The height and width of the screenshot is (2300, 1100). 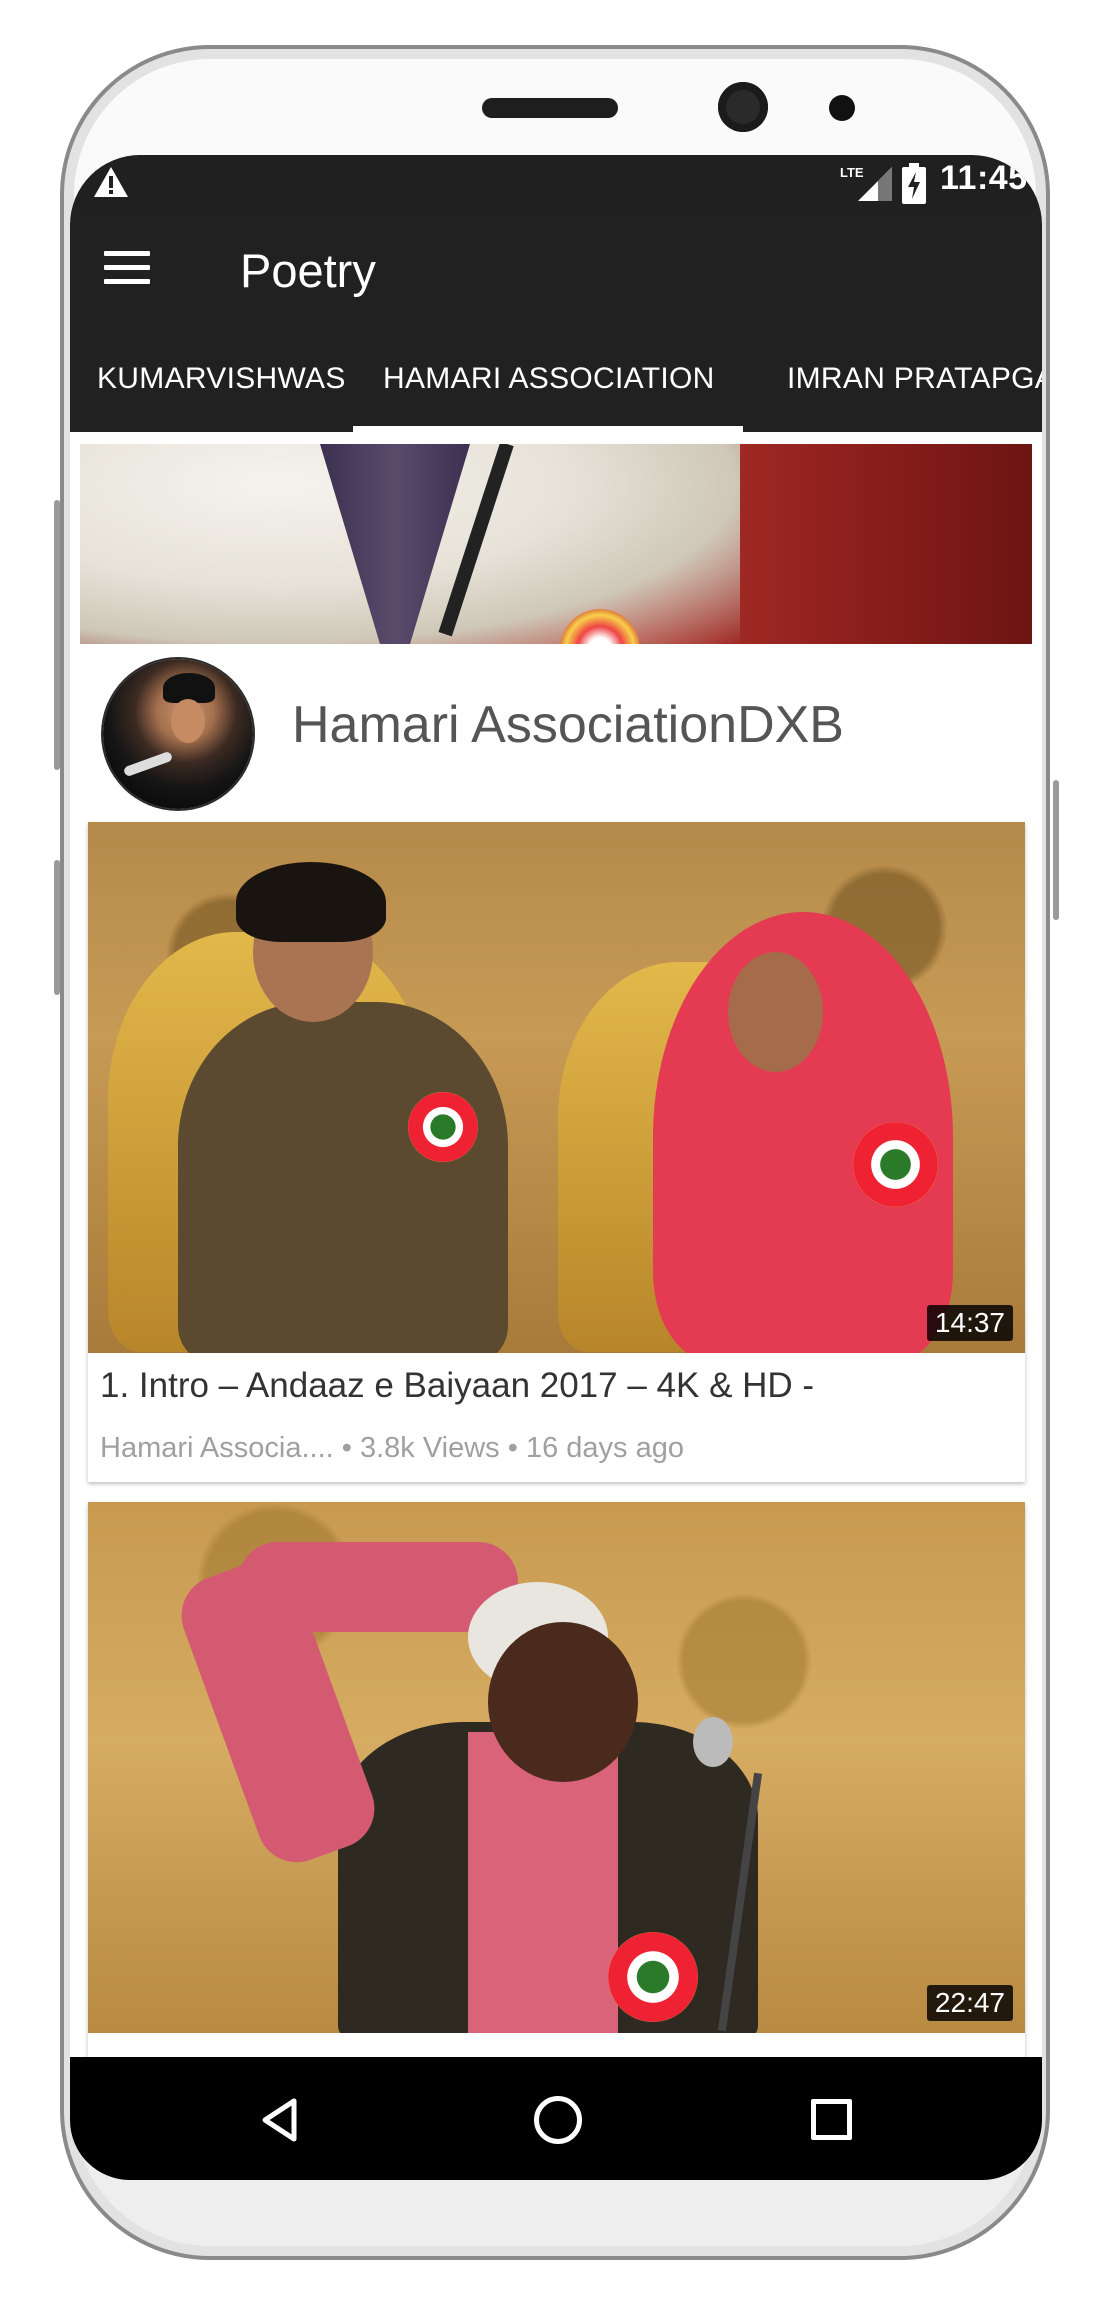 I want to click on volume-button, so click(x=57, y=635).